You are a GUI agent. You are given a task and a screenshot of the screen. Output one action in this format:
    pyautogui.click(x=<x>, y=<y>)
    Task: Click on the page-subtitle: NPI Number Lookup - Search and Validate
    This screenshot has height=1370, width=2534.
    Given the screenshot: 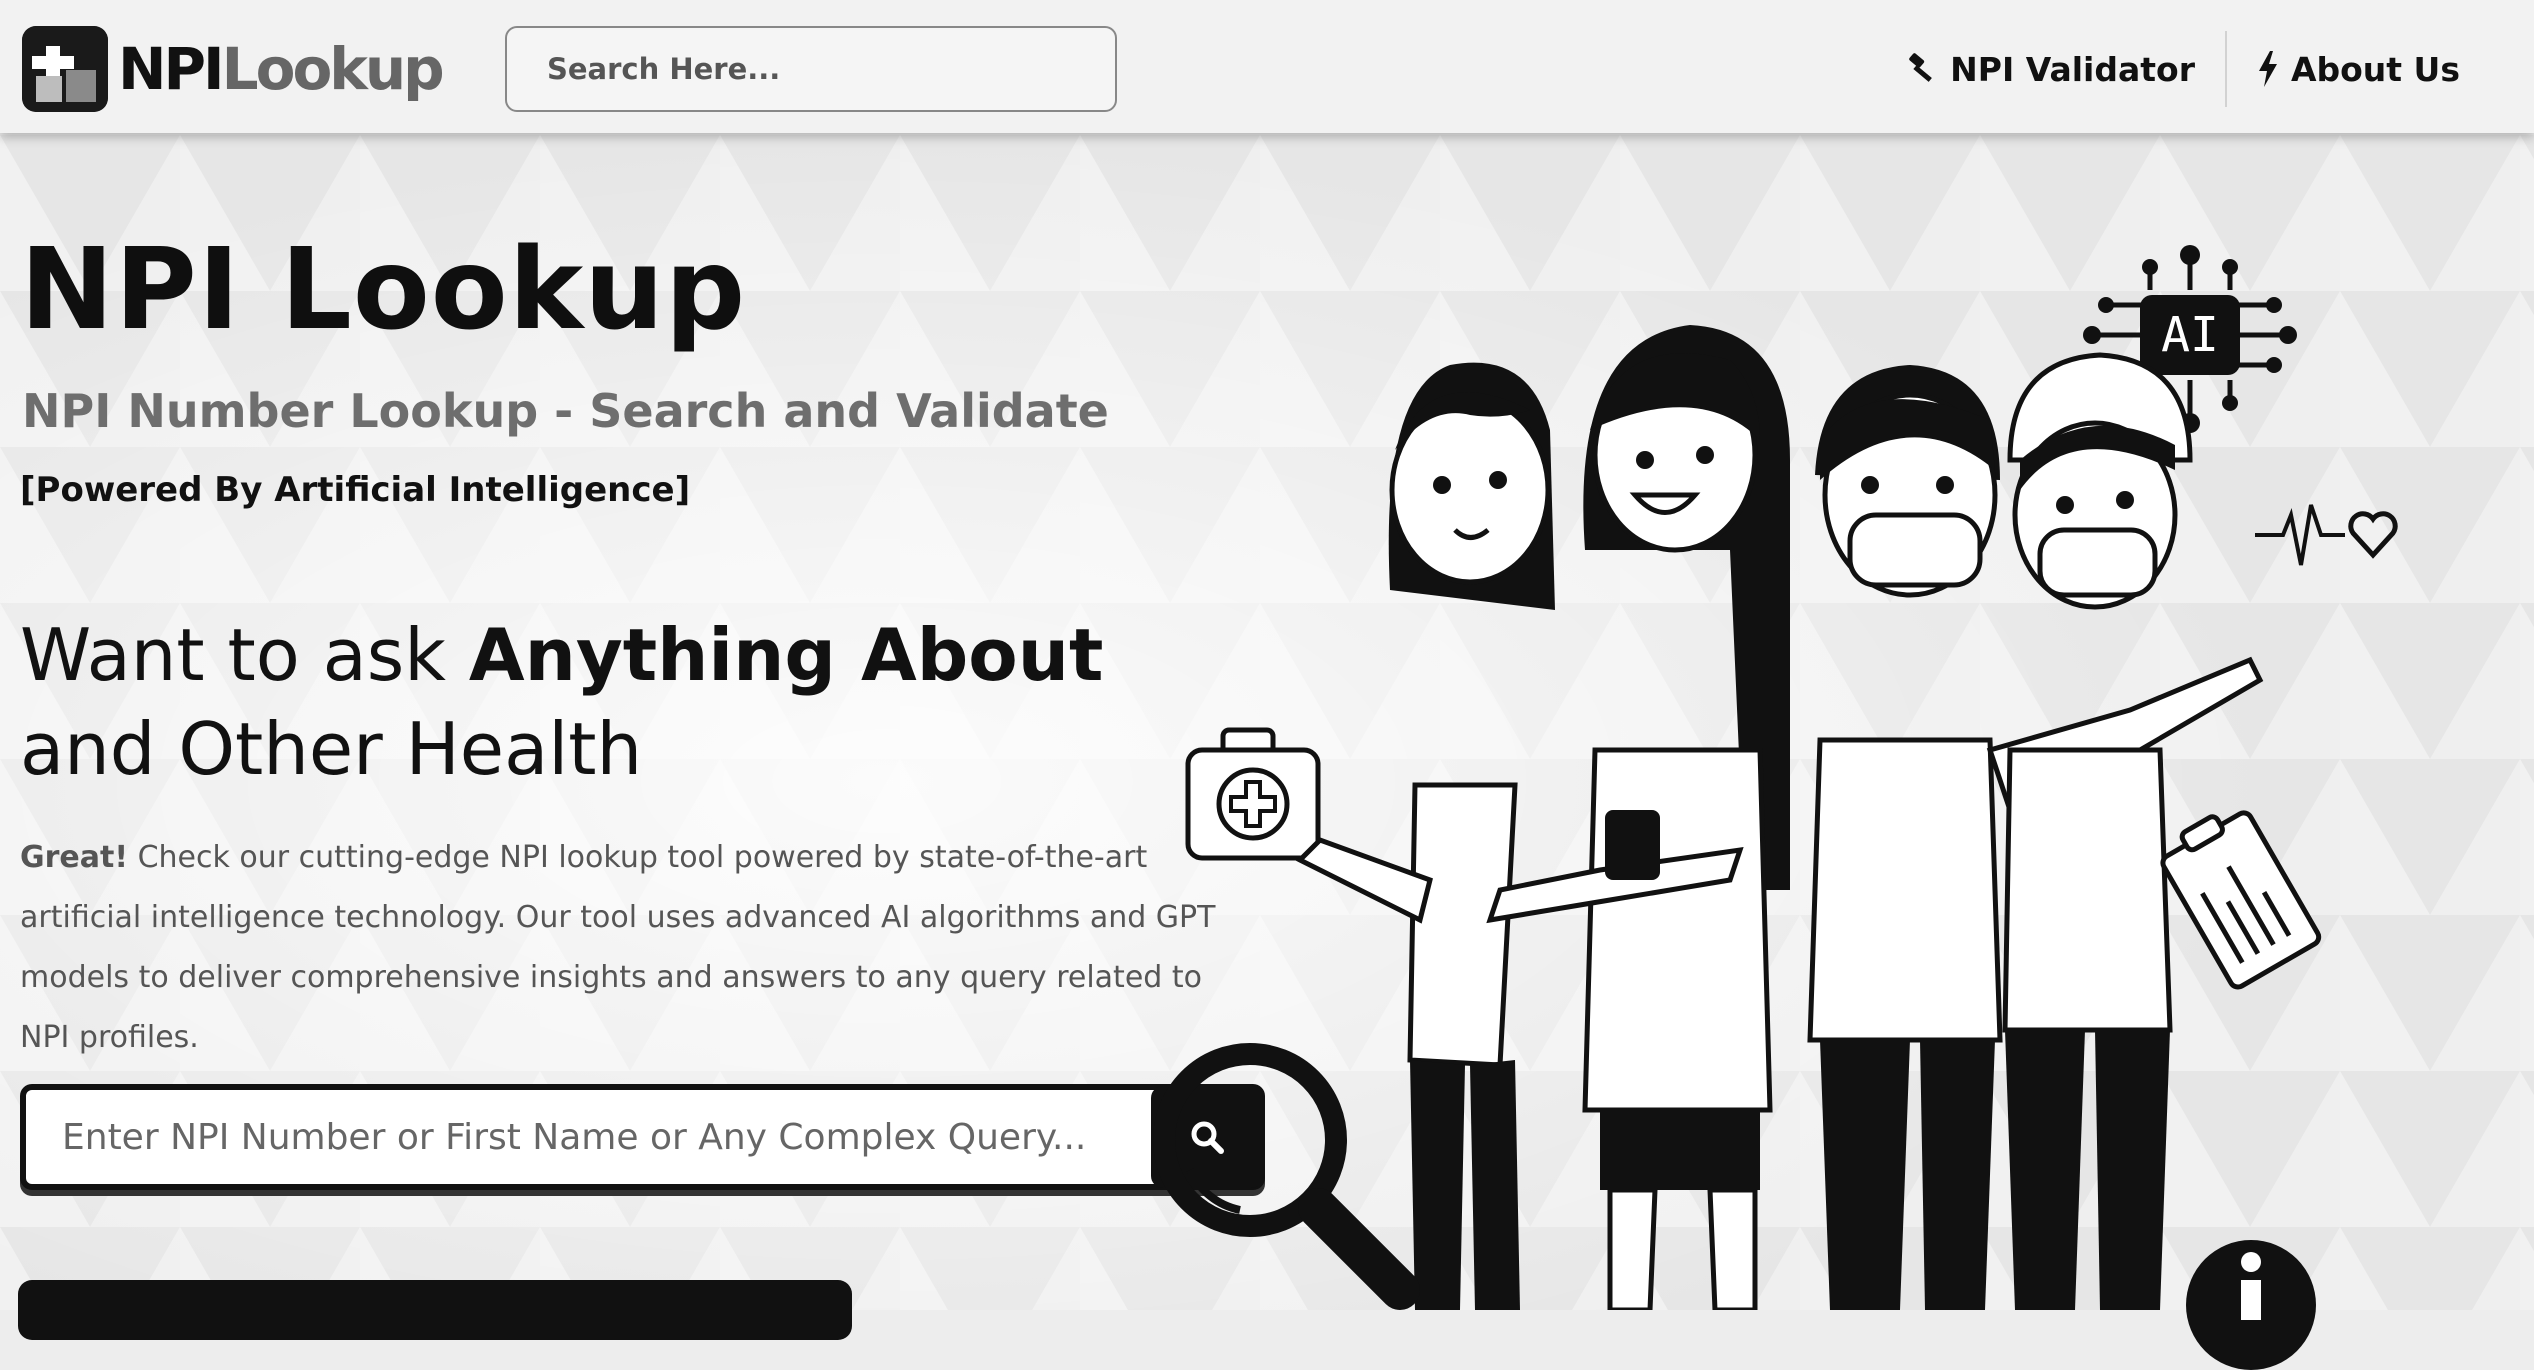 What is the action you would take?
    pyautogui.click(x=565, y=411)
    